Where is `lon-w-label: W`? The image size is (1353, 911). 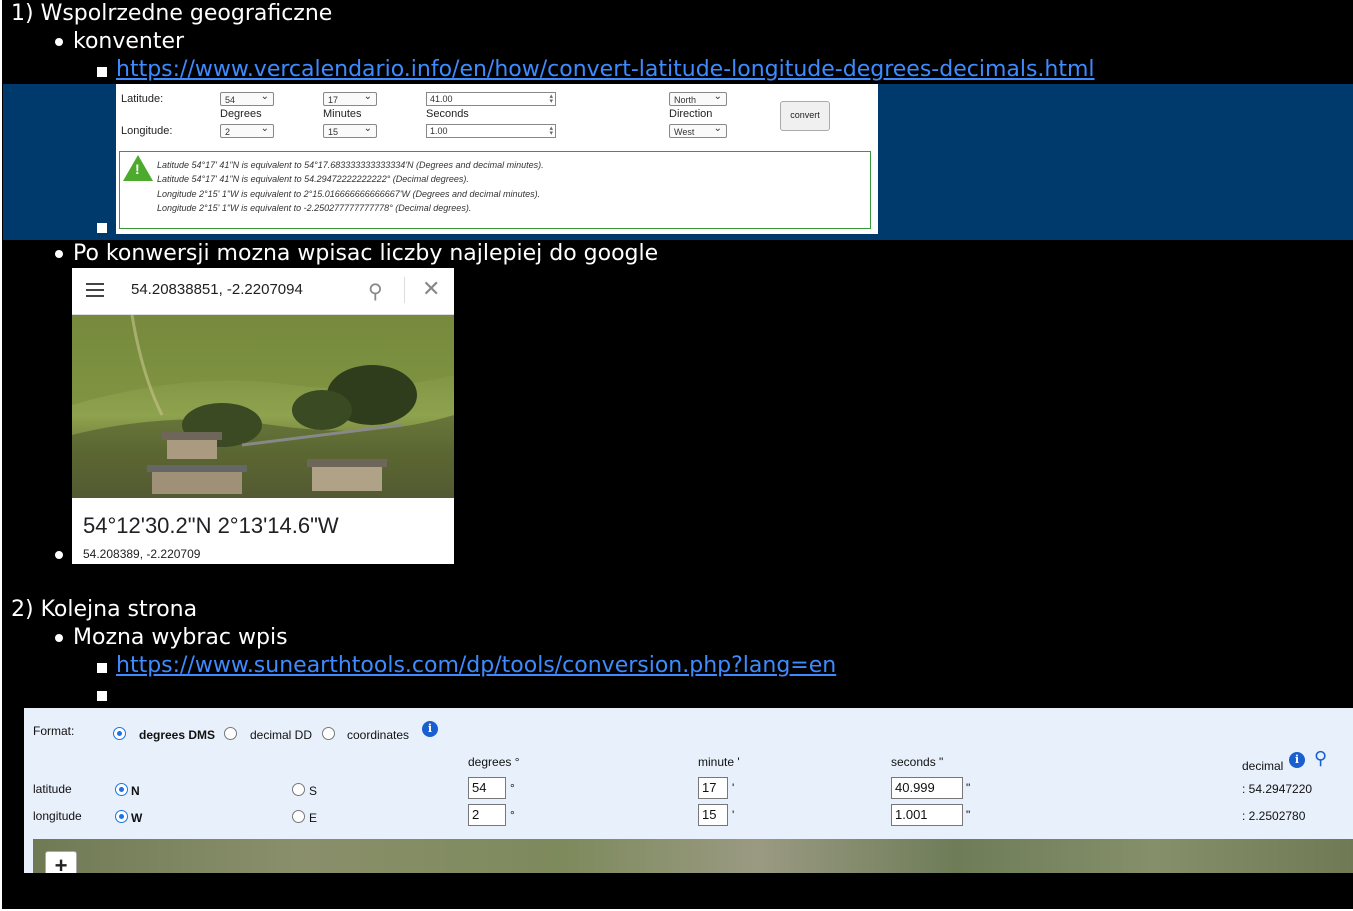 lon-w-label: W is located at coordinates (137, 818).